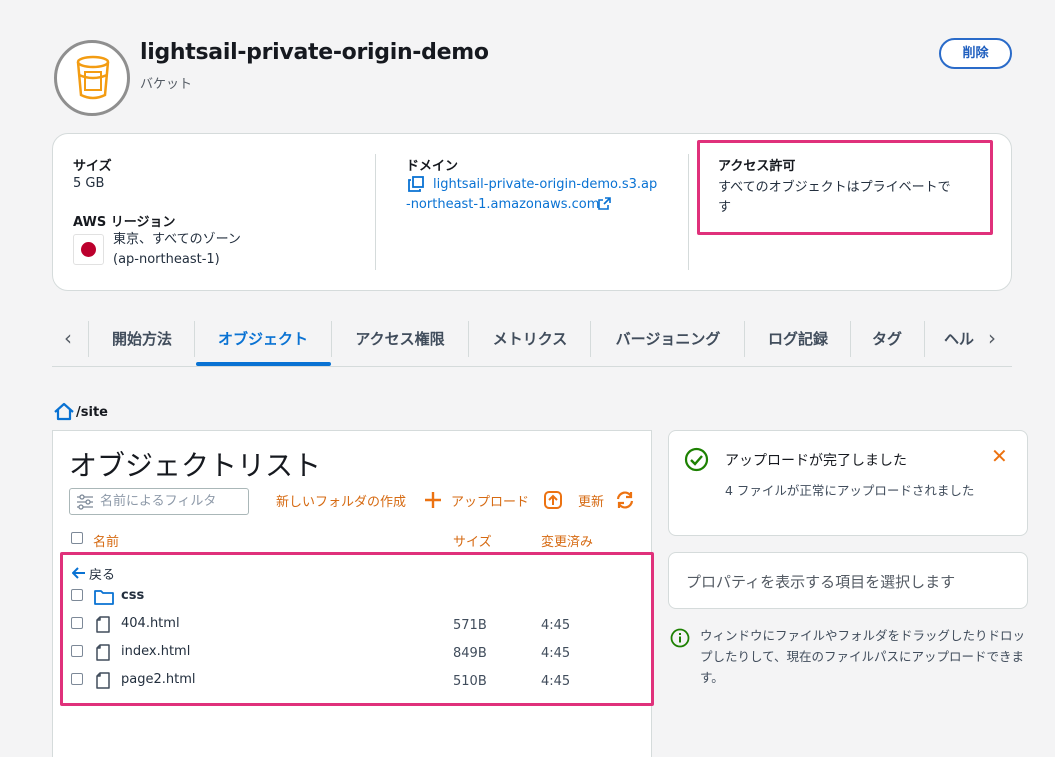 This screenshot has height=757, width=1055. Describe the element at coordinates (725, 207) in the screenshot. I see `access-value-line2: す` at that location.